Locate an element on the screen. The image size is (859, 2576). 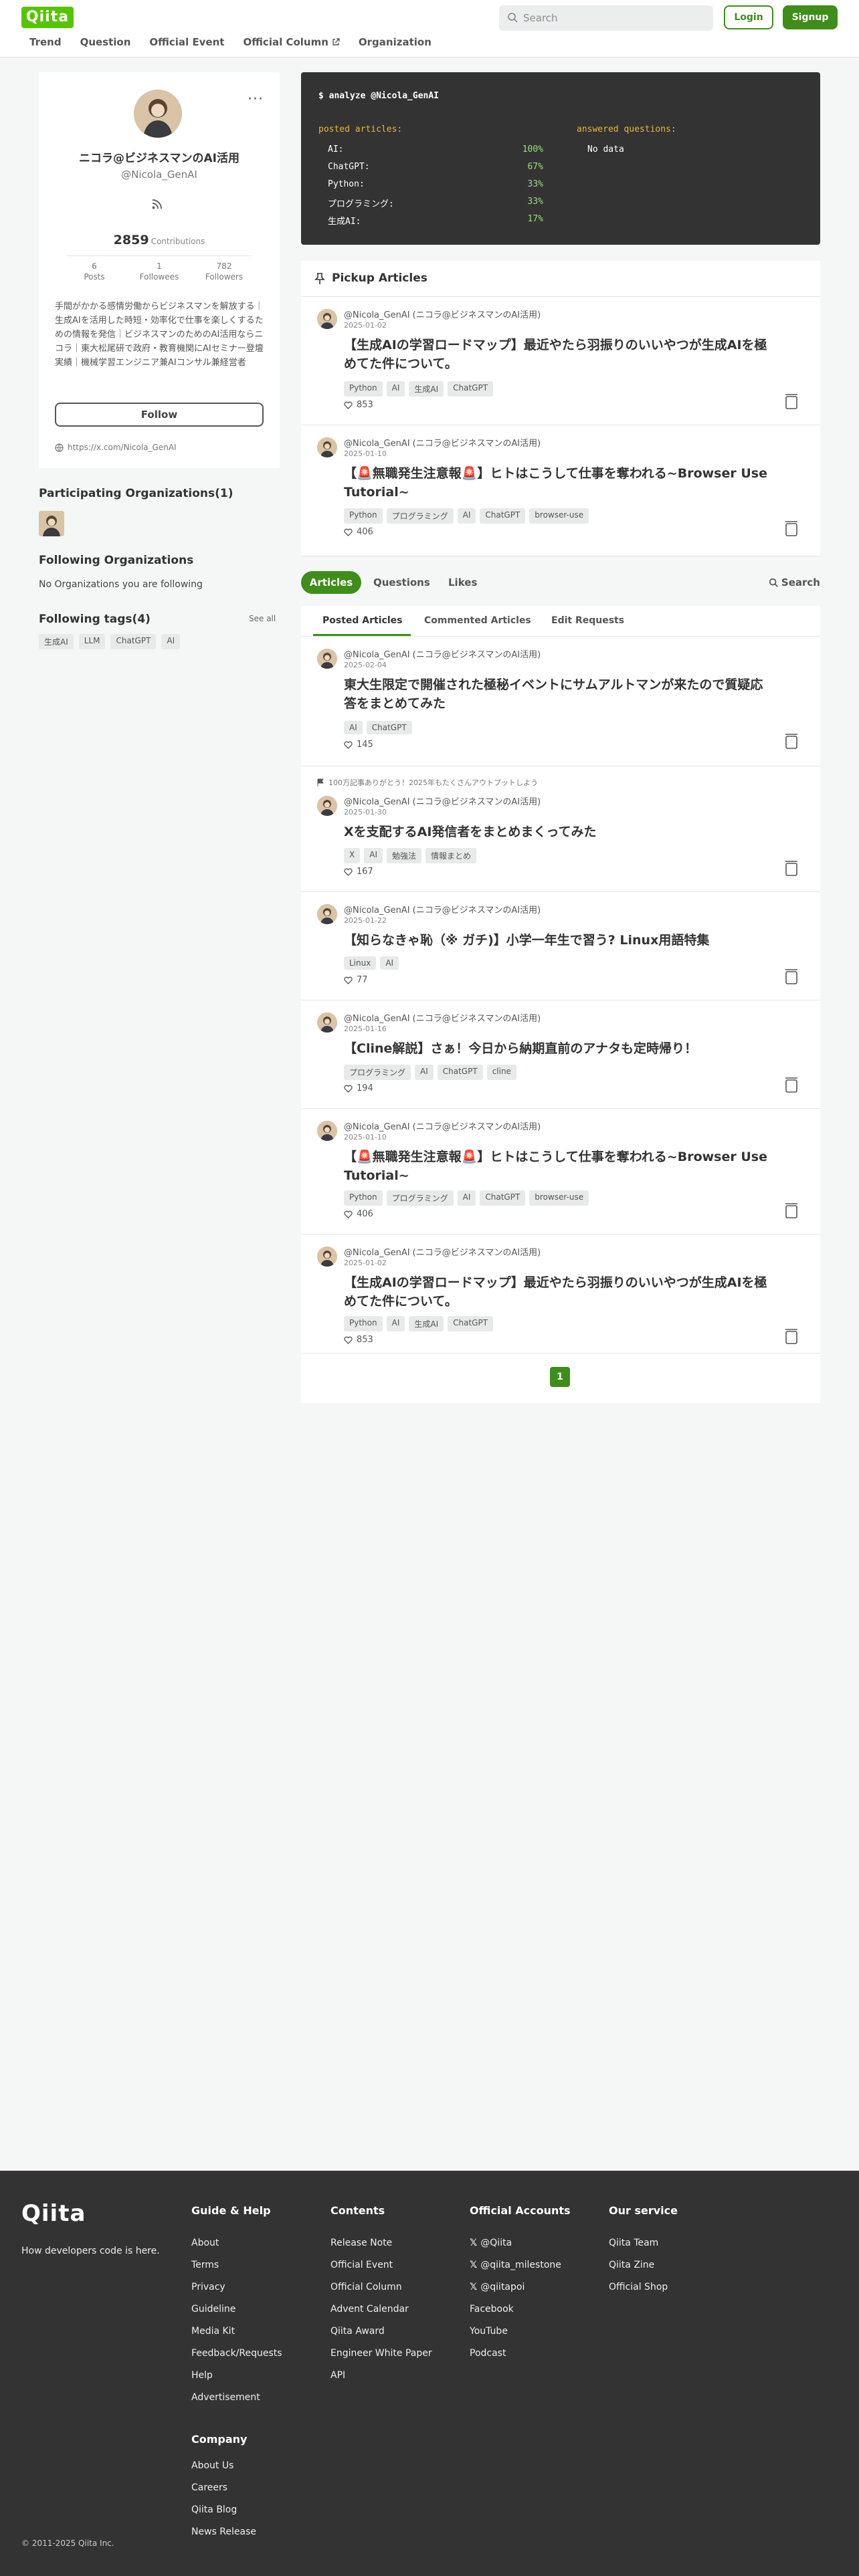
article-title: 【知らなきゃ恥（※ ガチ)】小学一年生で習う? Linux用語特集 is located at coordinates (558, 940).